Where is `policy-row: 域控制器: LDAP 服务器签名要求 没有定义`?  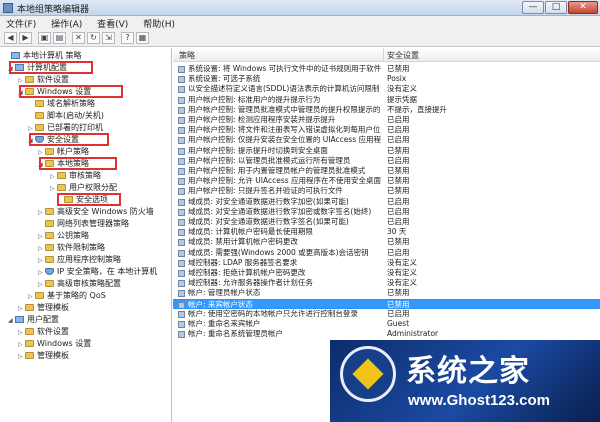 policy-row: 域控制器: LDAP 服务器签名要求 没有定义 is located at coordinates (386, 263).